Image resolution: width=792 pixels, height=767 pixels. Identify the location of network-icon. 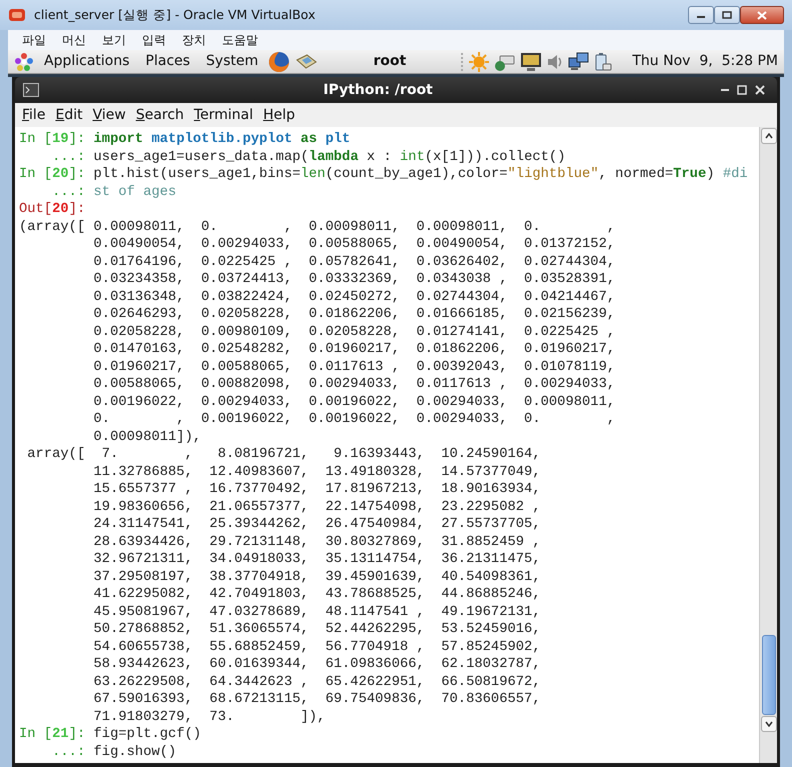
(579, 62).